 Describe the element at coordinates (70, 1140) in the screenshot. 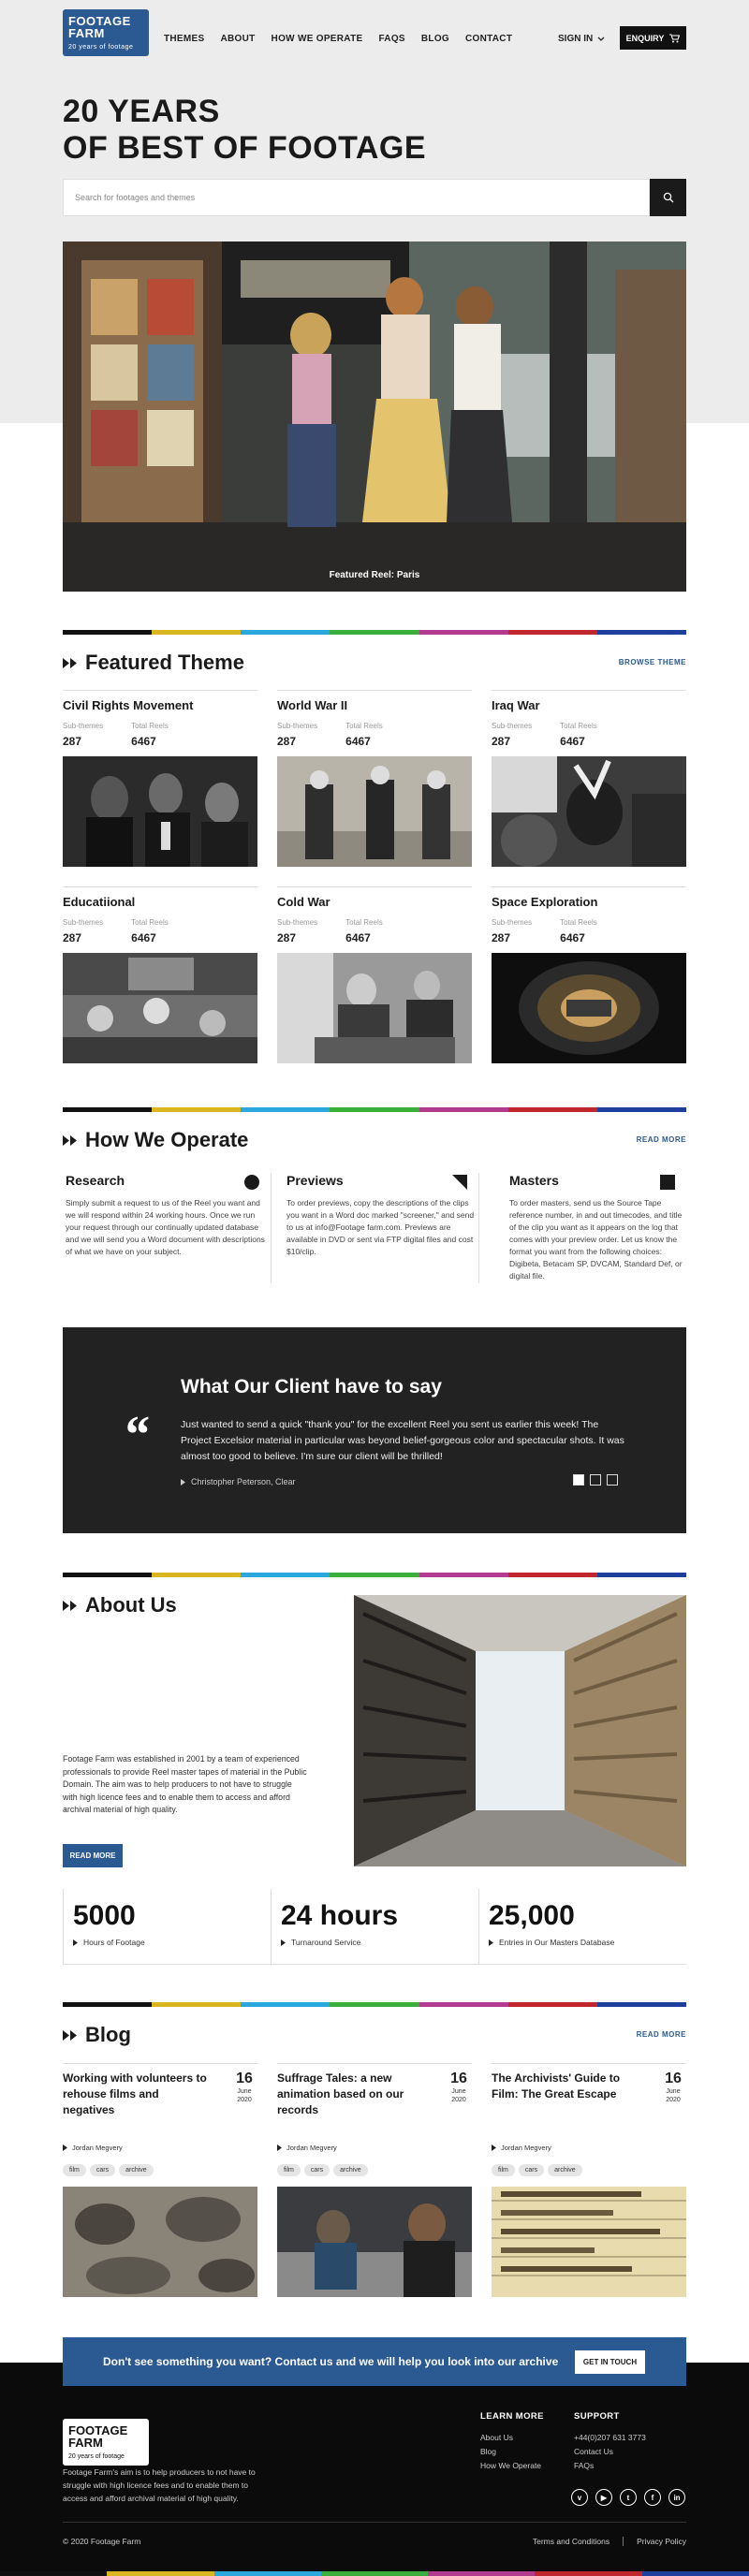

I see `fast-forward-icon` at that location.